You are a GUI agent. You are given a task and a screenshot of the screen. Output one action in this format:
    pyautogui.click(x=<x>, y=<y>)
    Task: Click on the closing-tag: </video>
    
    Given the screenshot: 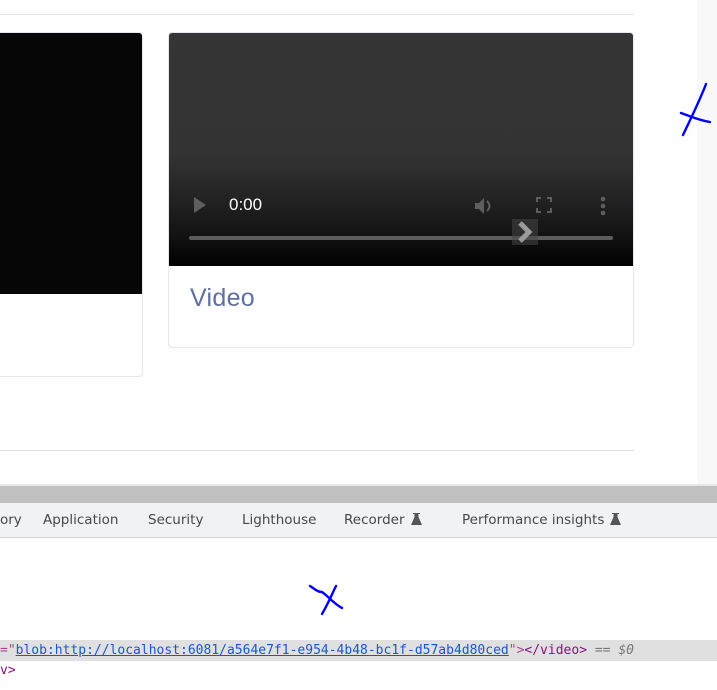 What is the action you would take?
    pyautogui.click(x=556, y=650)
    